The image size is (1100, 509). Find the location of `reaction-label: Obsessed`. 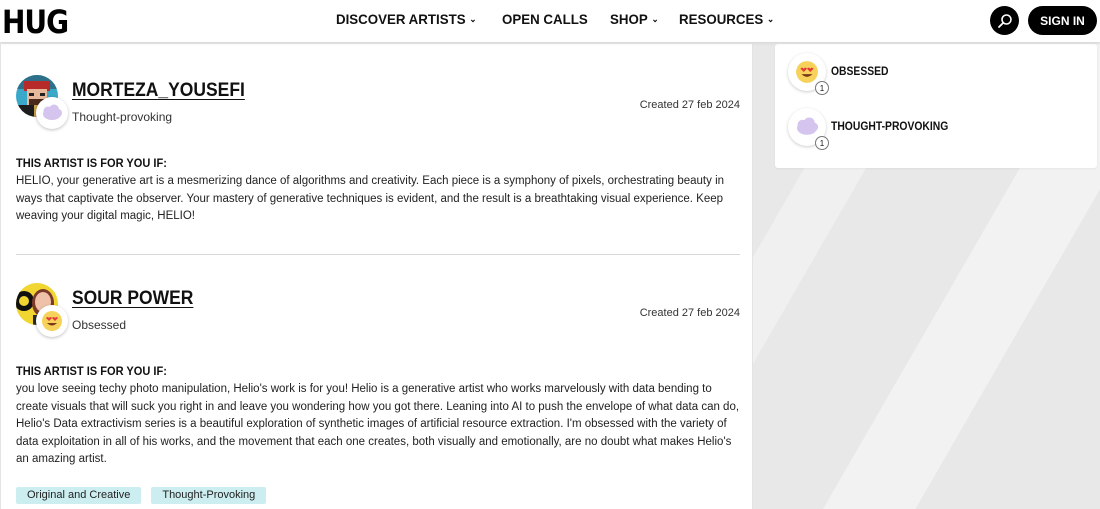

reaction-label: Obsessed is located at coordinates (99, 325).